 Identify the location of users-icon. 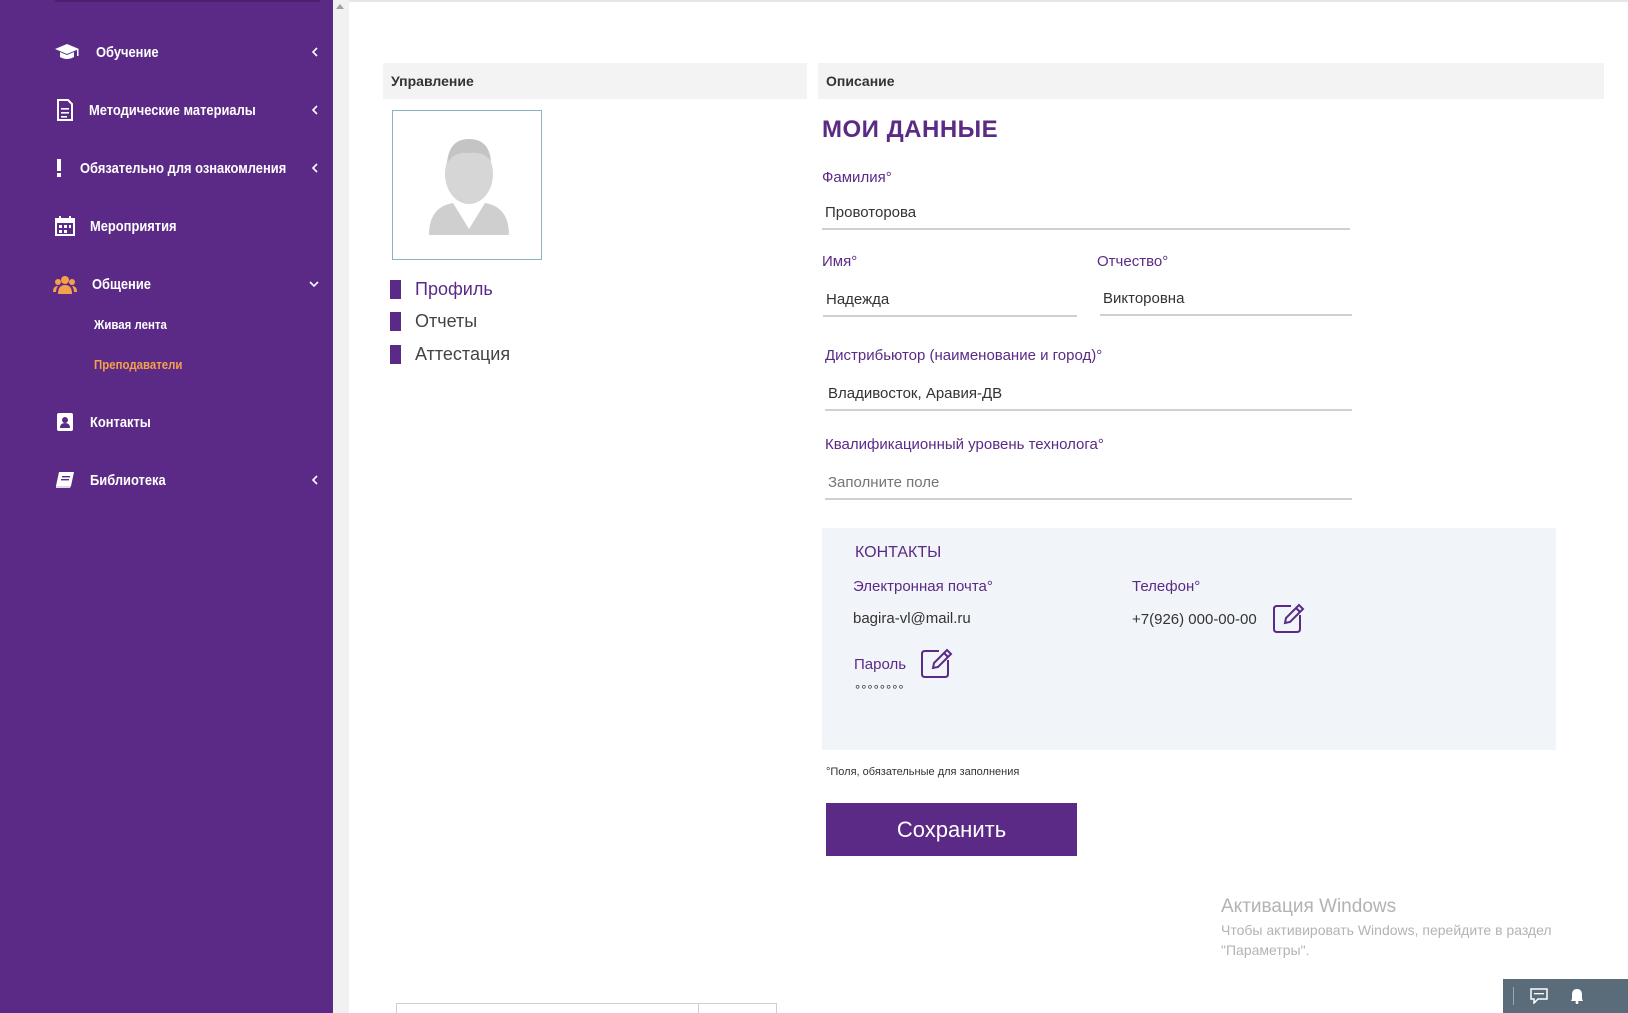
(65, 284).